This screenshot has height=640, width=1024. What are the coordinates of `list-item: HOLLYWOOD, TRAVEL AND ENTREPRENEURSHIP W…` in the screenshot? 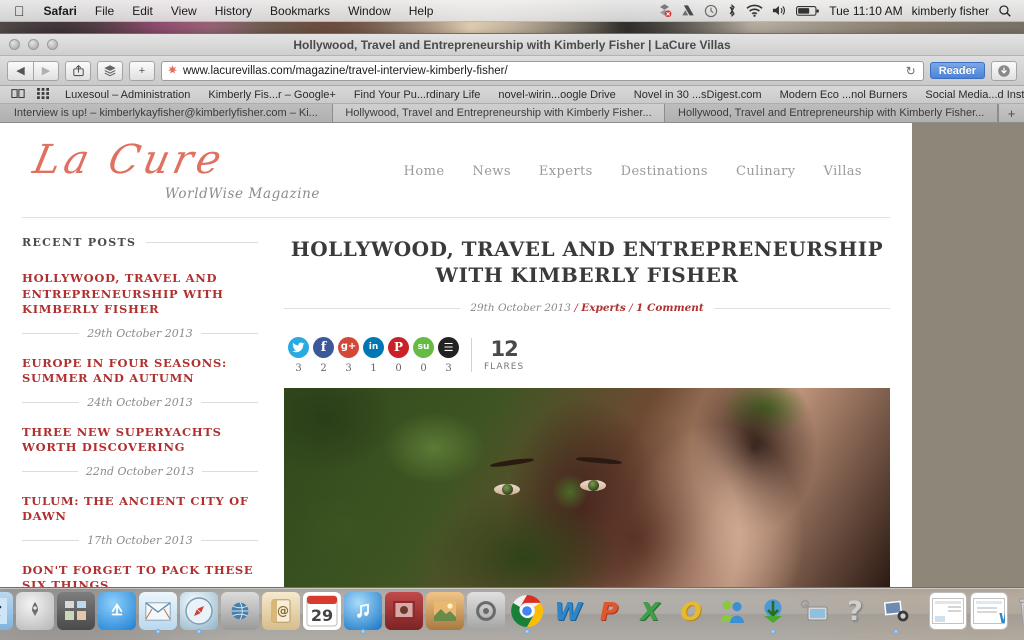 It's located at (140, 305).